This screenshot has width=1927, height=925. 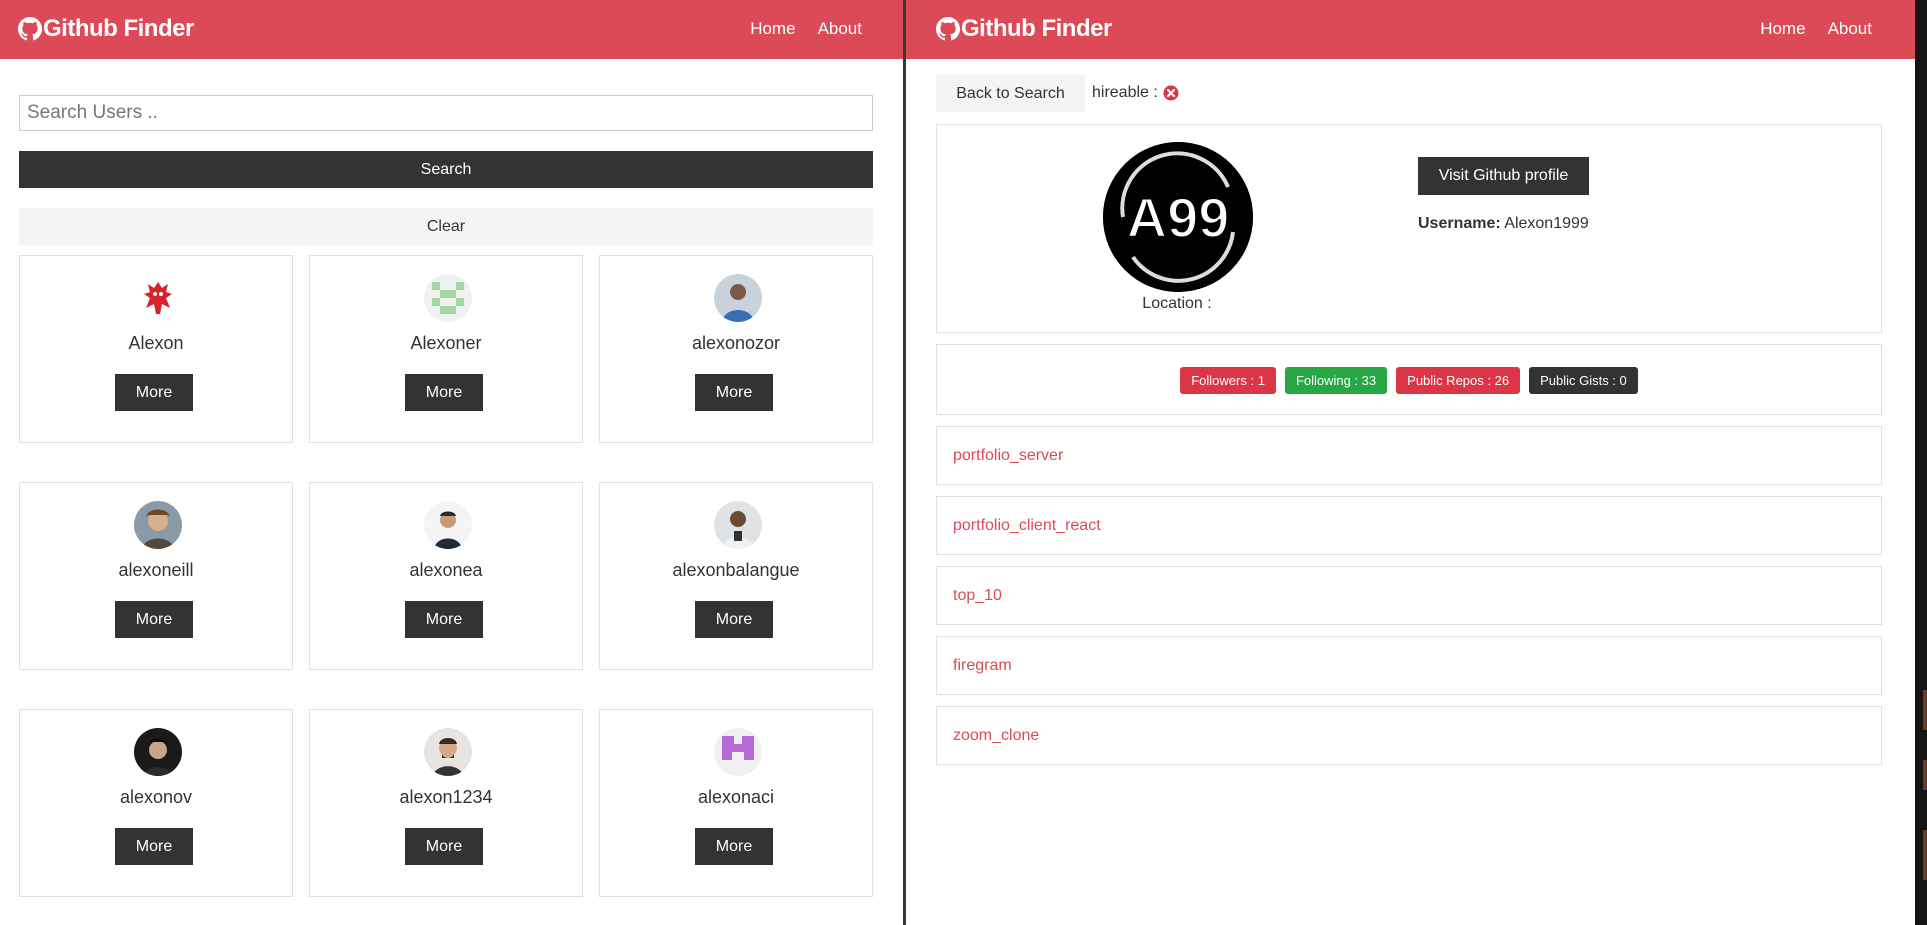 What do you see at coordinates (446, 226) in the screenshot?
I see `clear-button: Clear` at bounding box center [446, 226].